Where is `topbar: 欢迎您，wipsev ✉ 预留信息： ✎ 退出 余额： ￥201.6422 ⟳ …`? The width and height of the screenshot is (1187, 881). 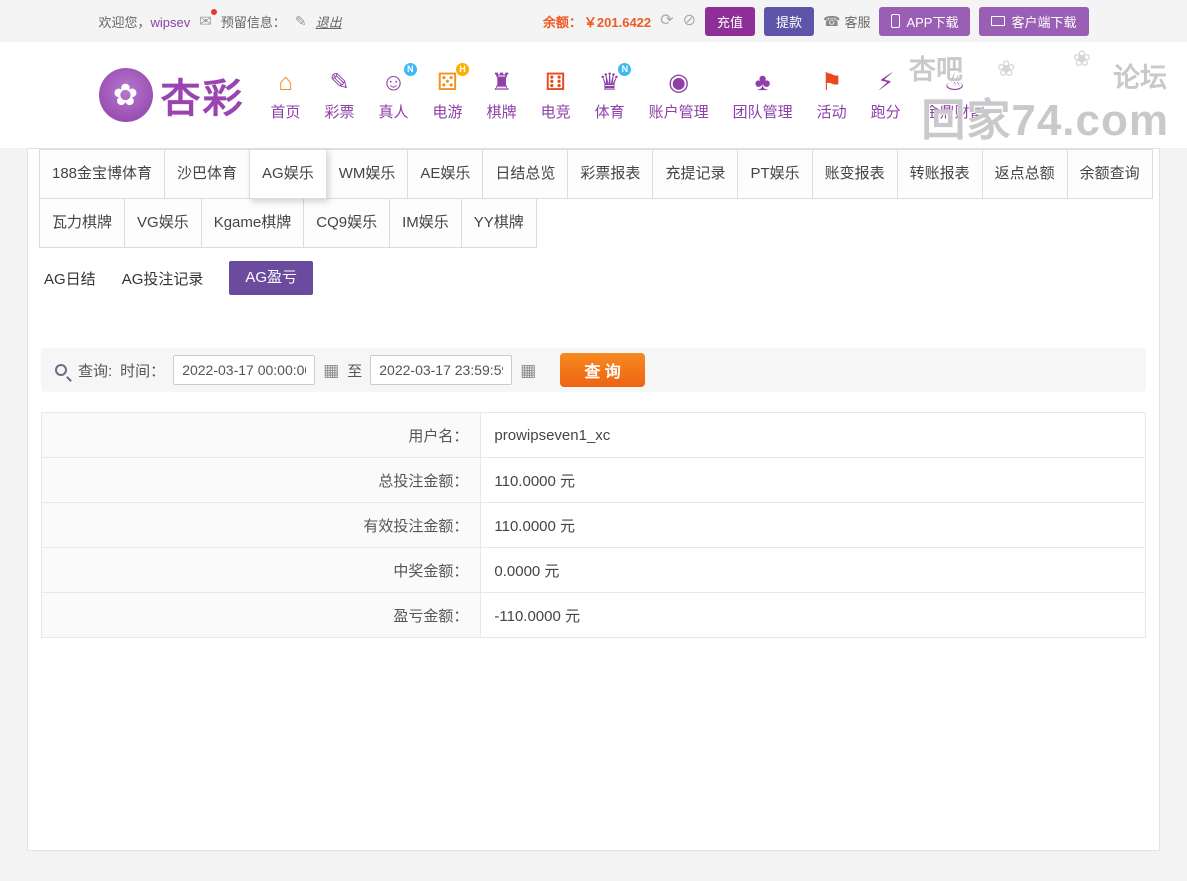
topbar: 欢迎您，wipsev ✉ 预留信息： ✎ 退出 余额： ￥201.6422 ⟳ … is located at coordinates (593, 21).